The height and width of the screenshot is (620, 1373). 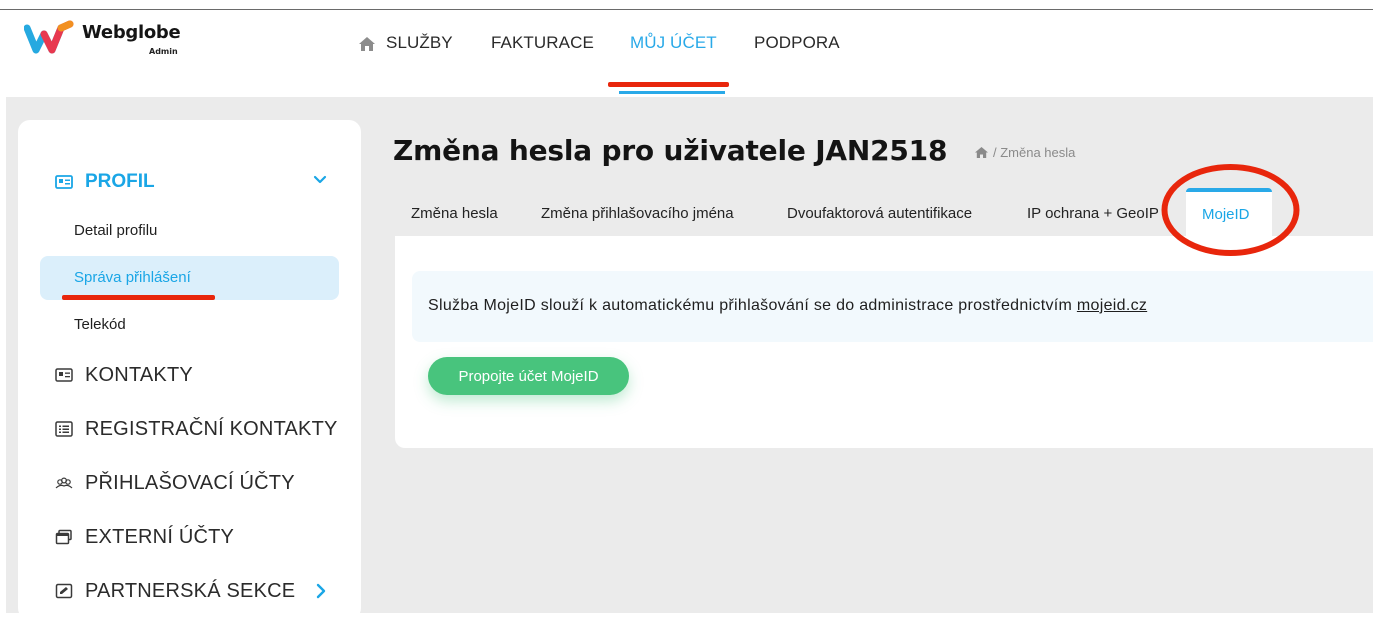 I want to click on users-icon, so click(x=64, y=483).